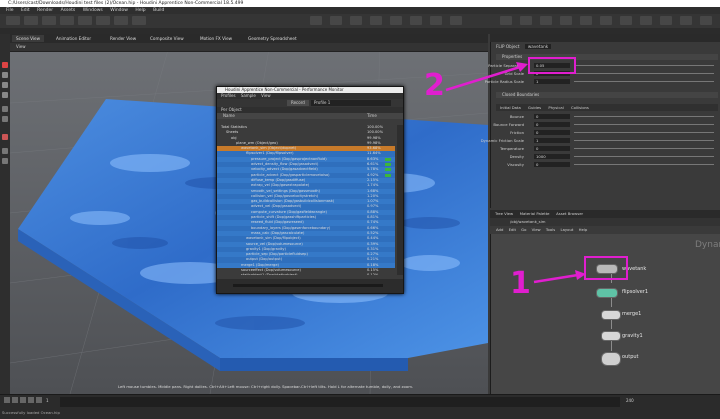 Image resolution: width=720 pixels, height=419 pixels. I want to click on select-tool-icon, so click(5, 65).